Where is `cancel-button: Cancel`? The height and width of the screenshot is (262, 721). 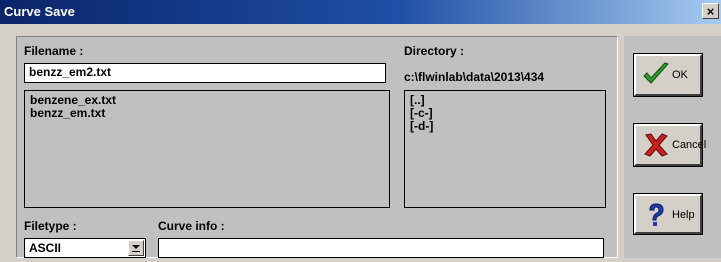
cancel-button: Cancel is located at coordinates (669, 145).